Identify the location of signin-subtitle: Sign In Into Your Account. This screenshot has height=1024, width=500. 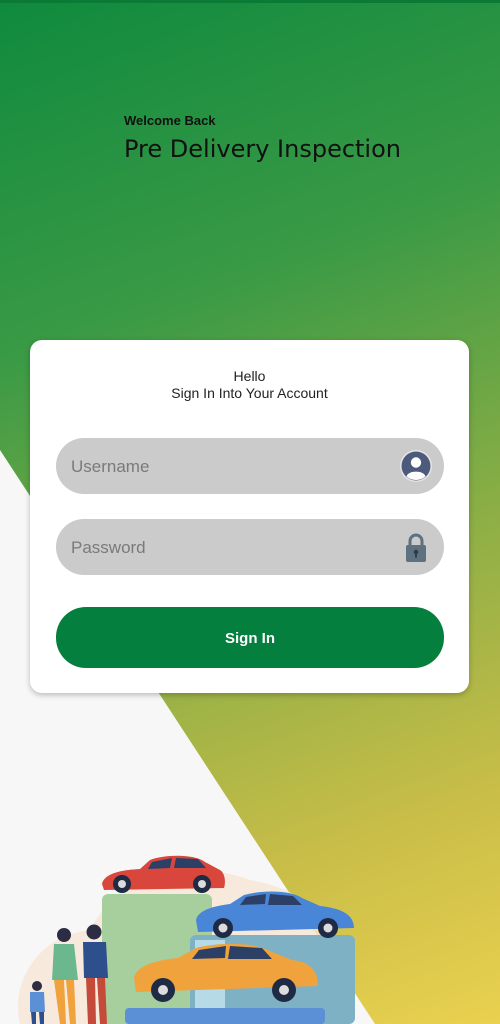
(249, 393).